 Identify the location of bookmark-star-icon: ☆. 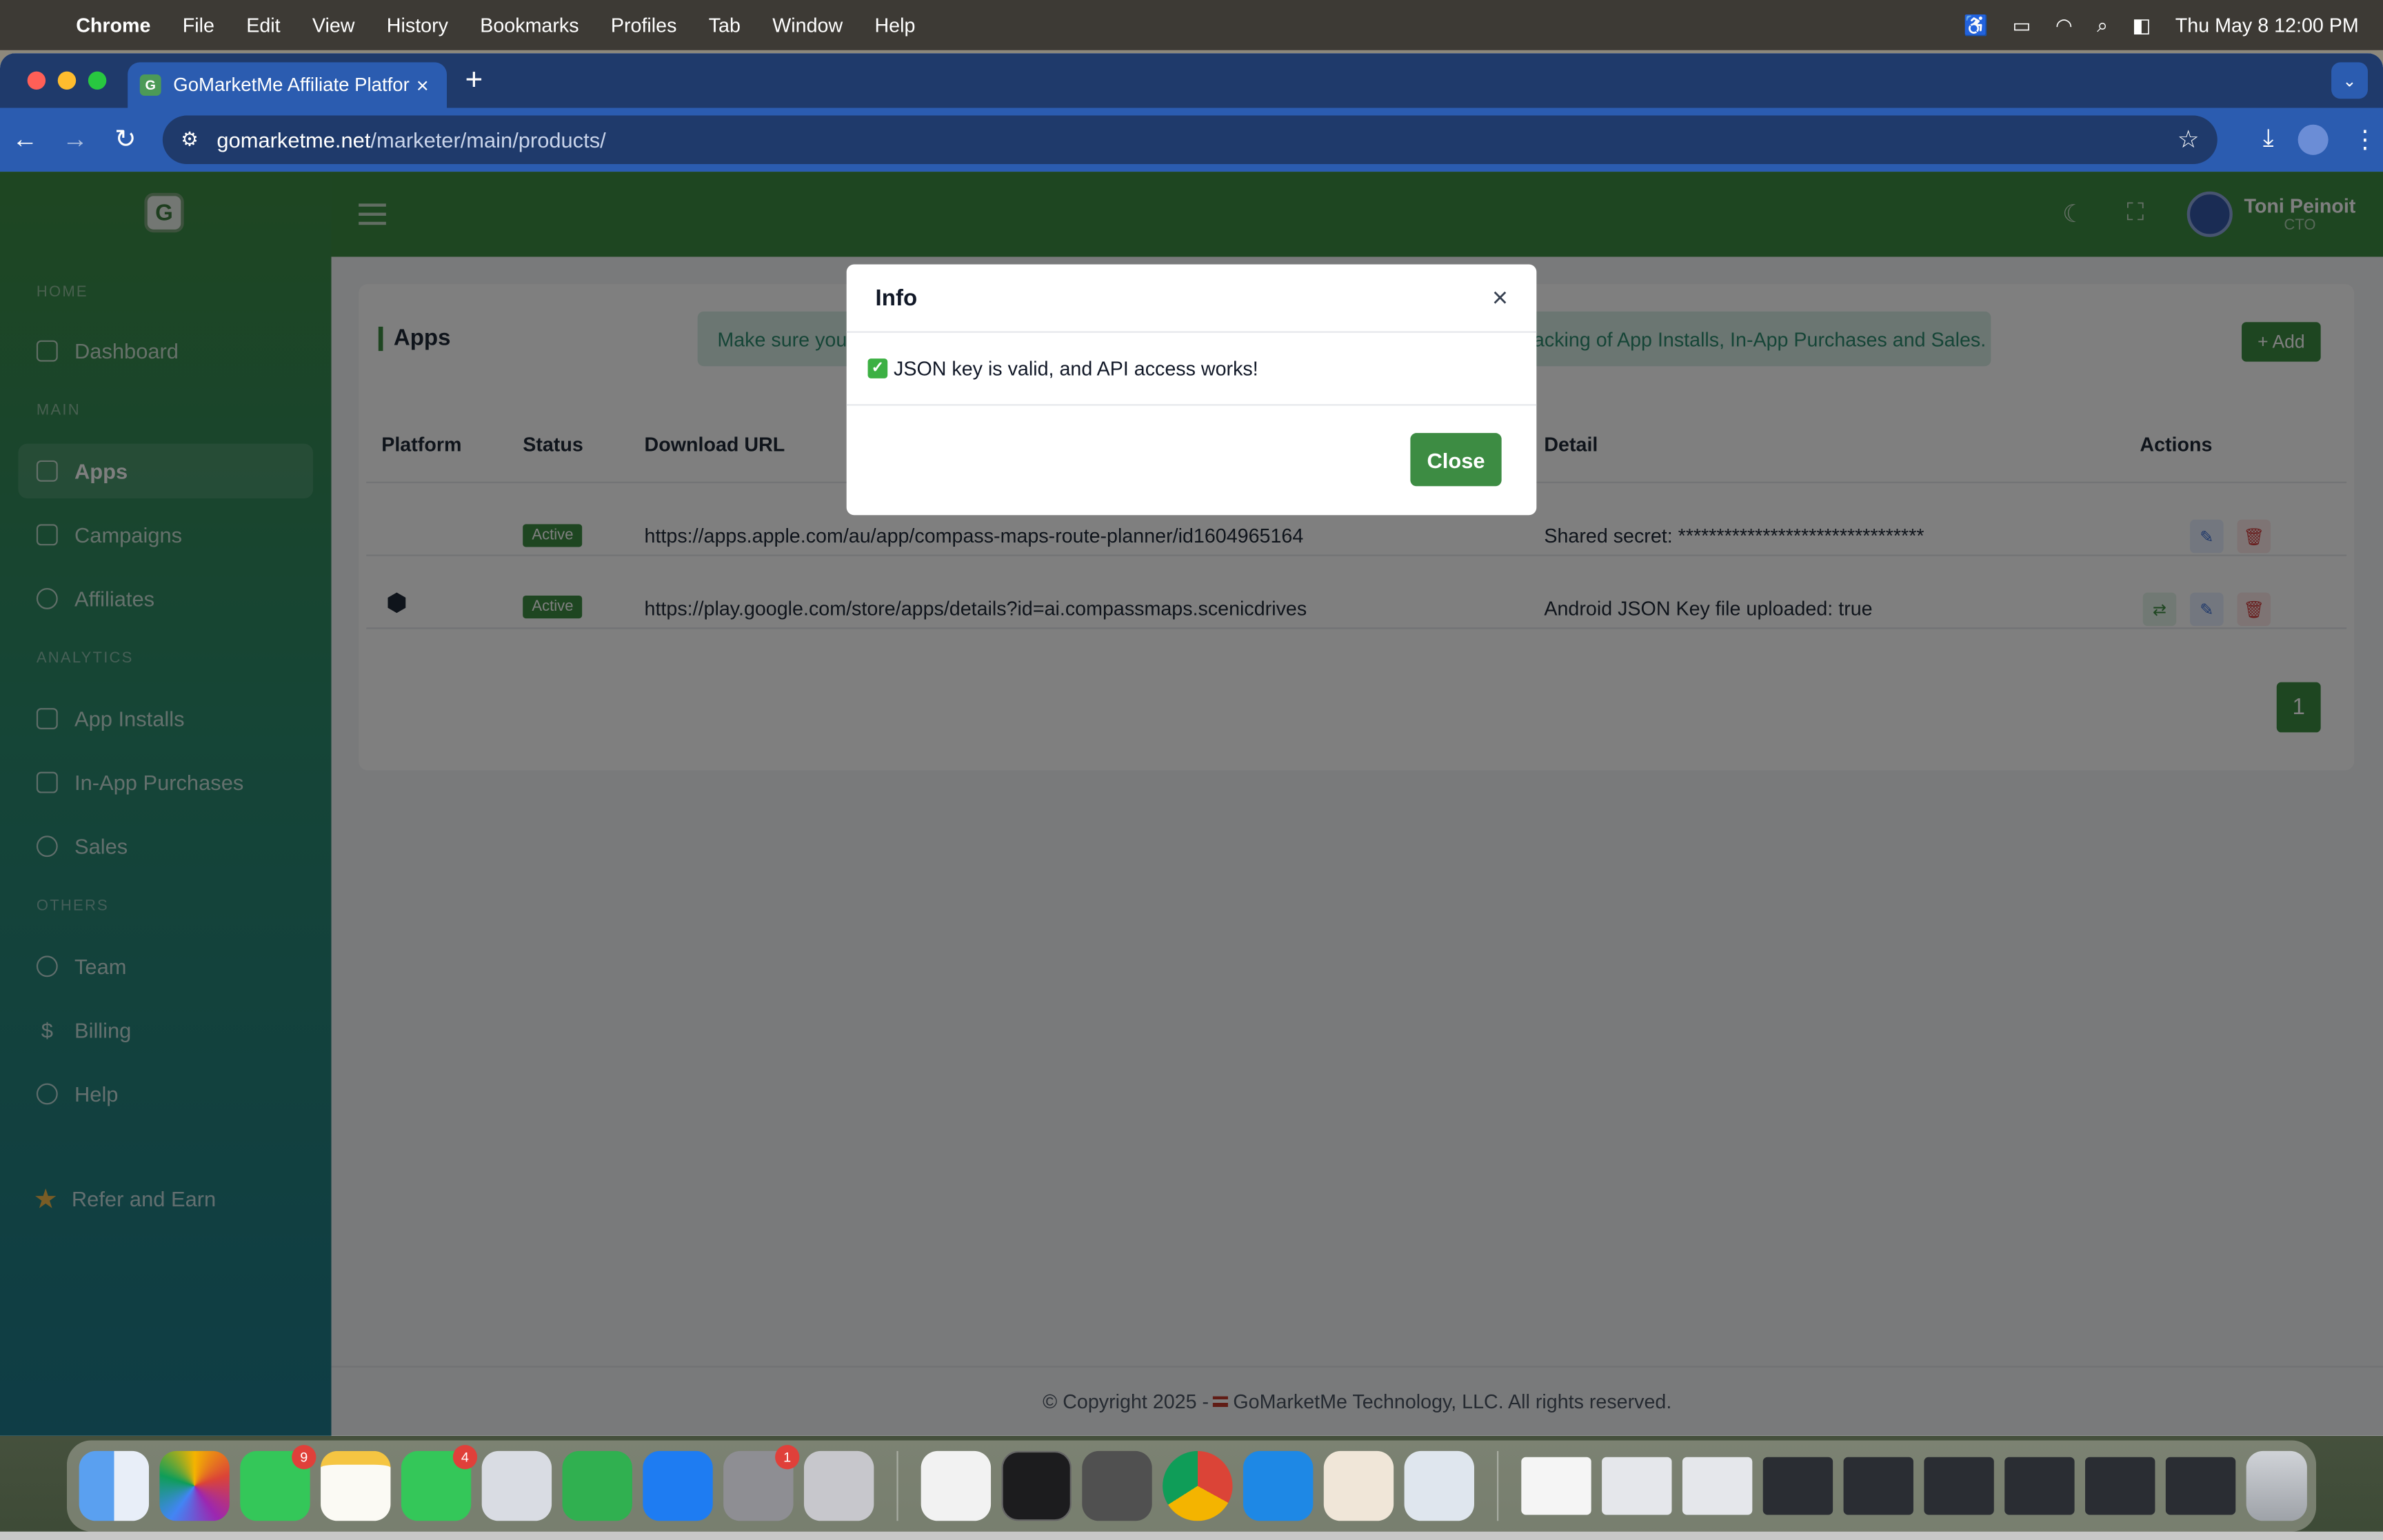
(2189, 140).